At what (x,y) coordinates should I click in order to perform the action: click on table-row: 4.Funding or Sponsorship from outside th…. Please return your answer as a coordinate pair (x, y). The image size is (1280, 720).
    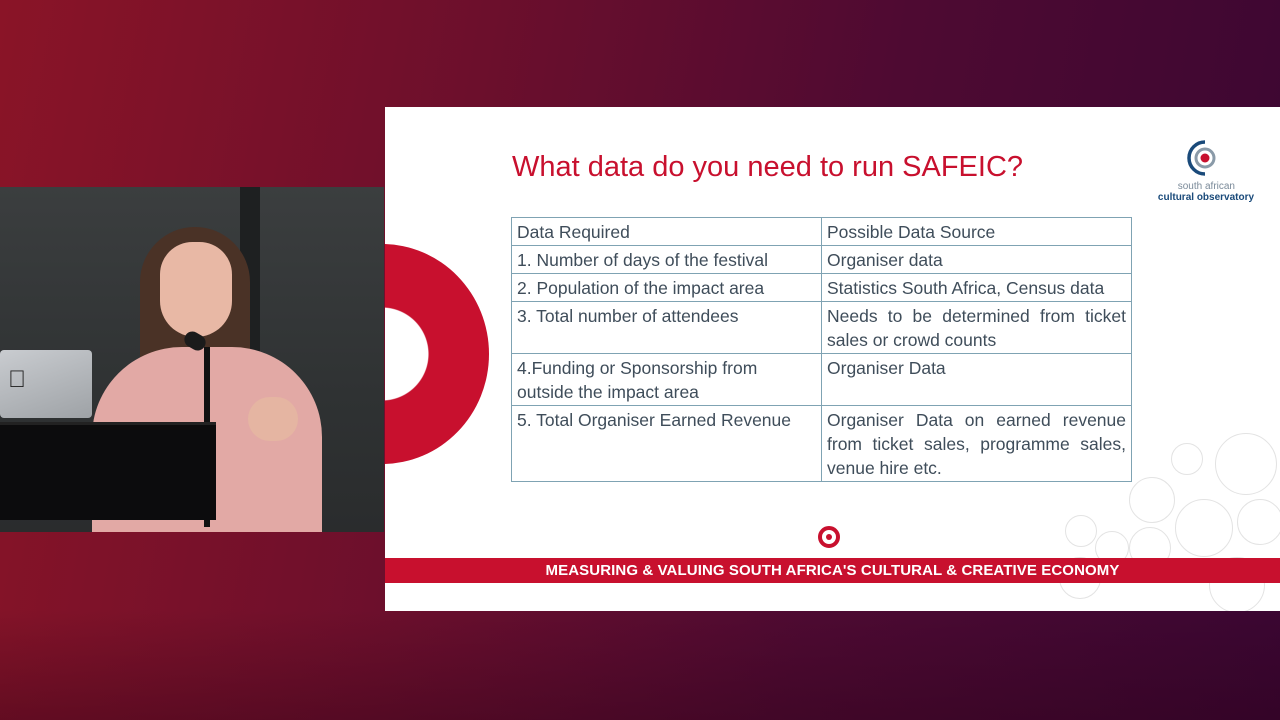
    Looking at the image, I should click on (821, 379).